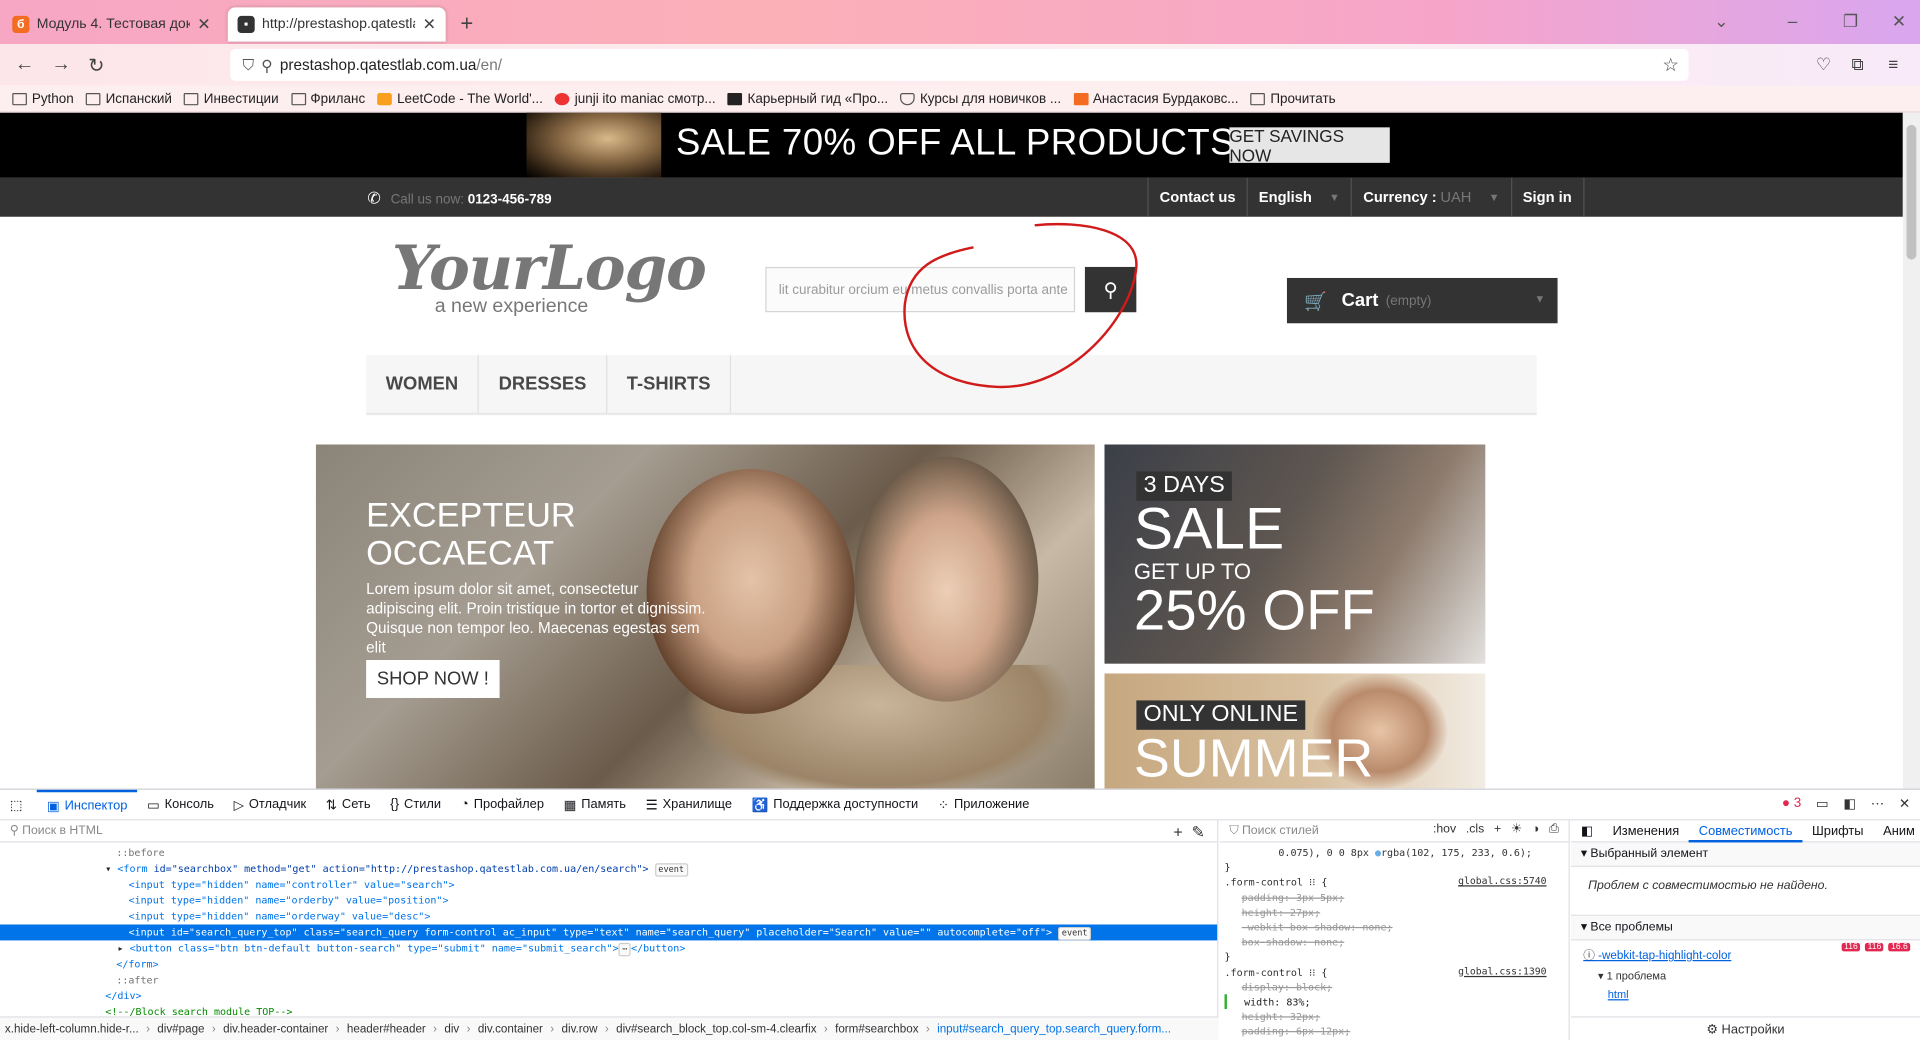 The width and height of the screenshot is (1920, 1040). I want to click on light-theme-icon: ☀, so click(1516, 829).